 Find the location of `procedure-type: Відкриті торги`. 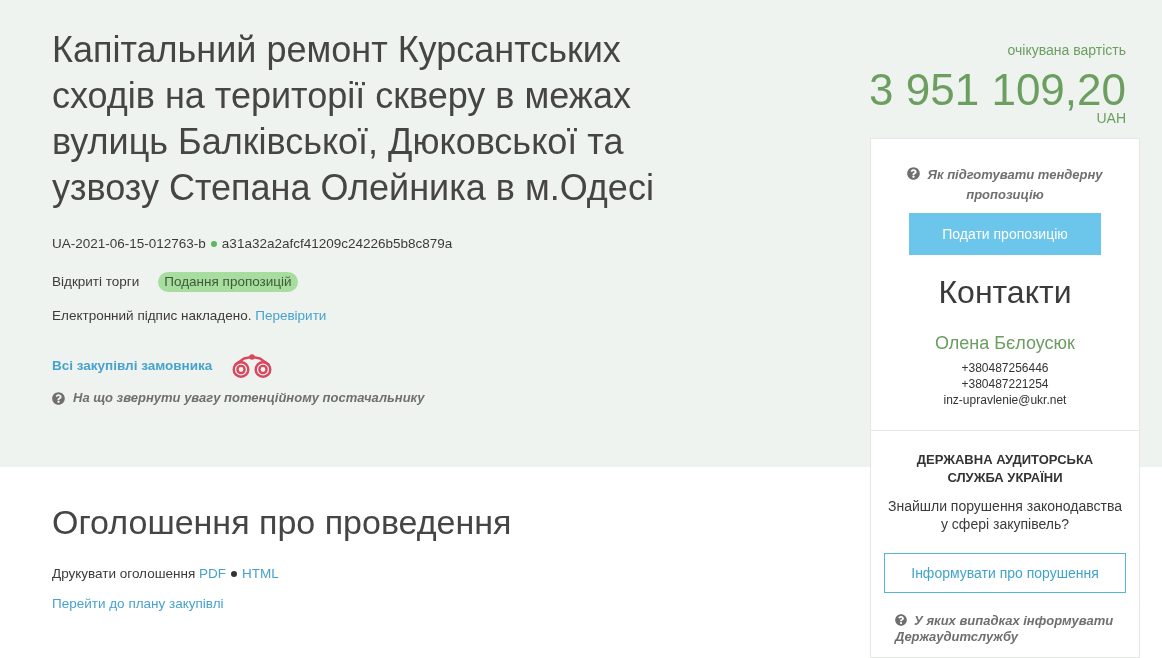

procedure-type: Відкриті торги is located at coordinates (96, 282).